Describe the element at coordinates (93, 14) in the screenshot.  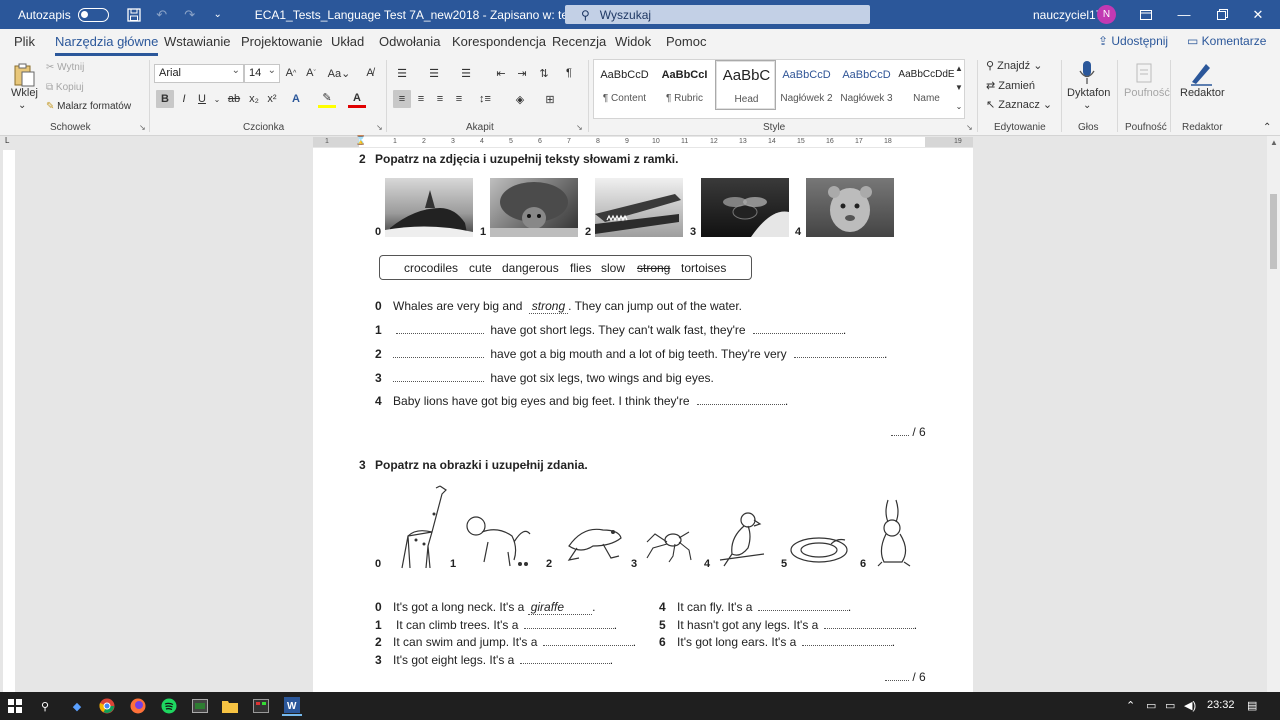
I see `autosave-toggle` at that location.